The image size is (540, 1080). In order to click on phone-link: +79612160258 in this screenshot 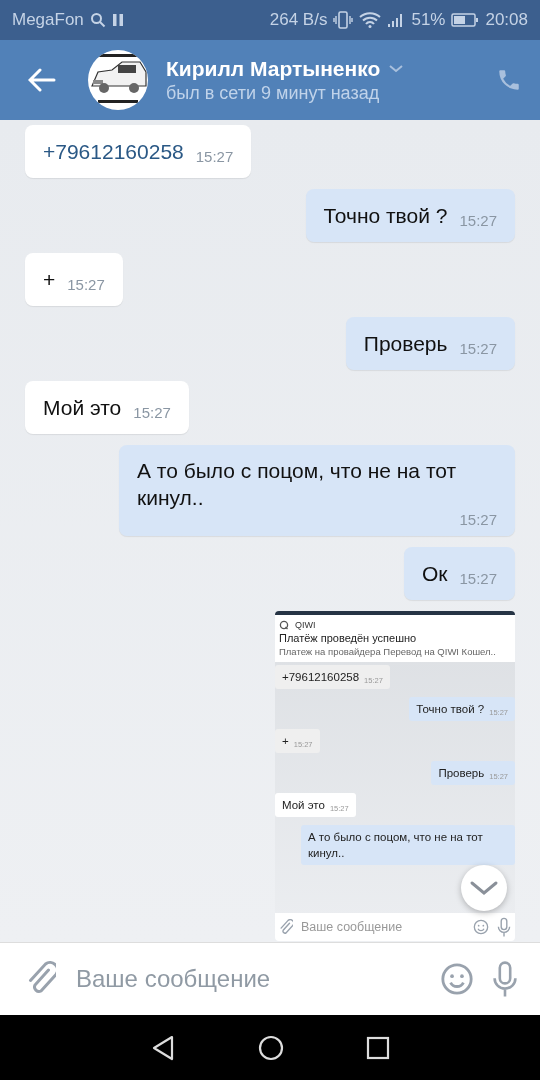, I will do `click(113, 151)`.